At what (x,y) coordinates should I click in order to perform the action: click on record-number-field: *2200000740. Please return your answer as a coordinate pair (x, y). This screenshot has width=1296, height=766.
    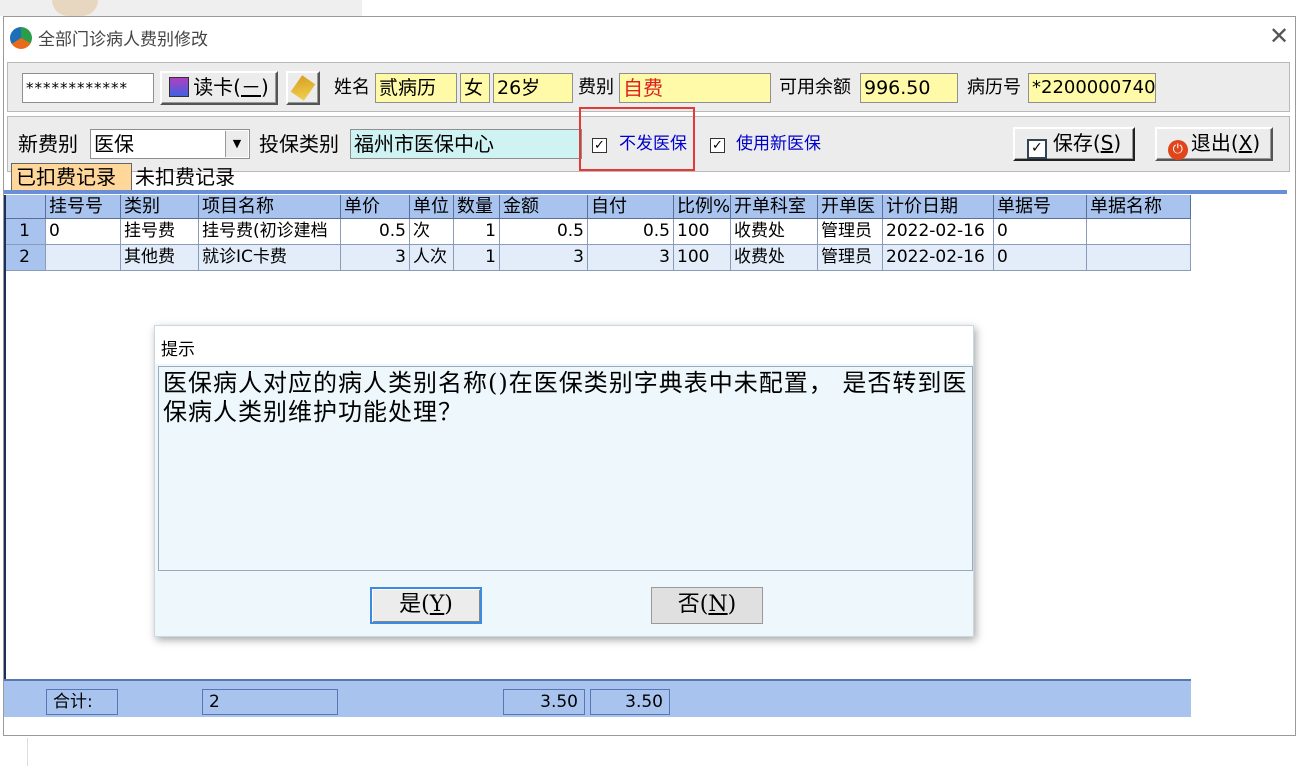
    Looking at the image, I should click on (1092, 88).